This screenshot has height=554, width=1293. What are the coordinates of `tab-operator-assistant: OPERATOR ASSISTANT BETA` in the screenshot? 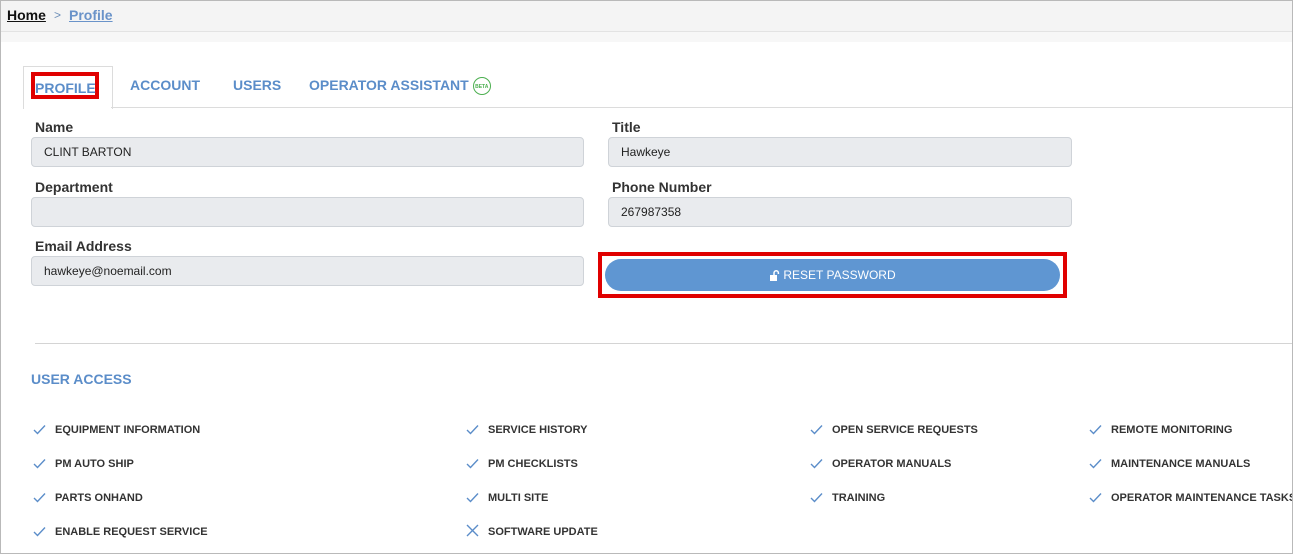 It's located at (400, 86).